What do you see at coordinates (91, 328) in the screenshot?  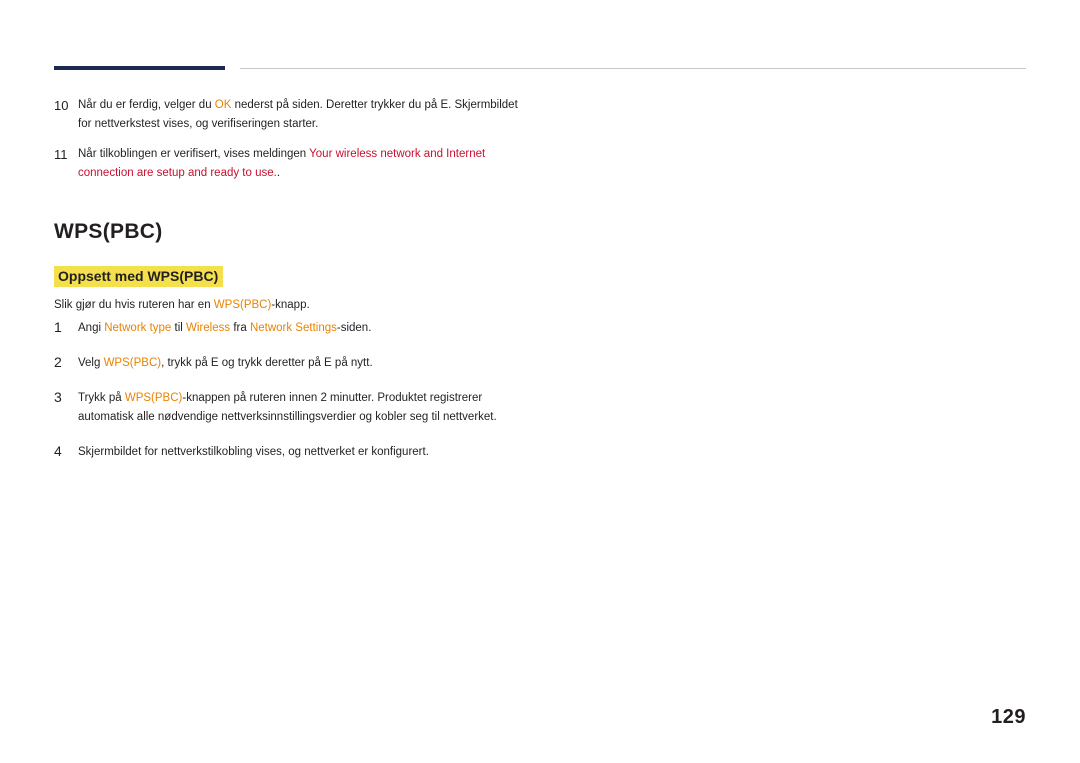 I see `text-run: Angi` at bounding box center [91, 328].